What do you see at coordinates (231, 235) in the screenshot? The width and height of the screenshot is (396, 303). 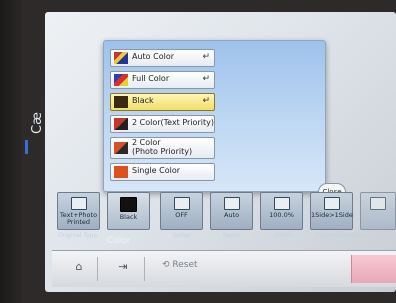 I see `tile-caption-paper: Paper` at bounding box center [231, 235].